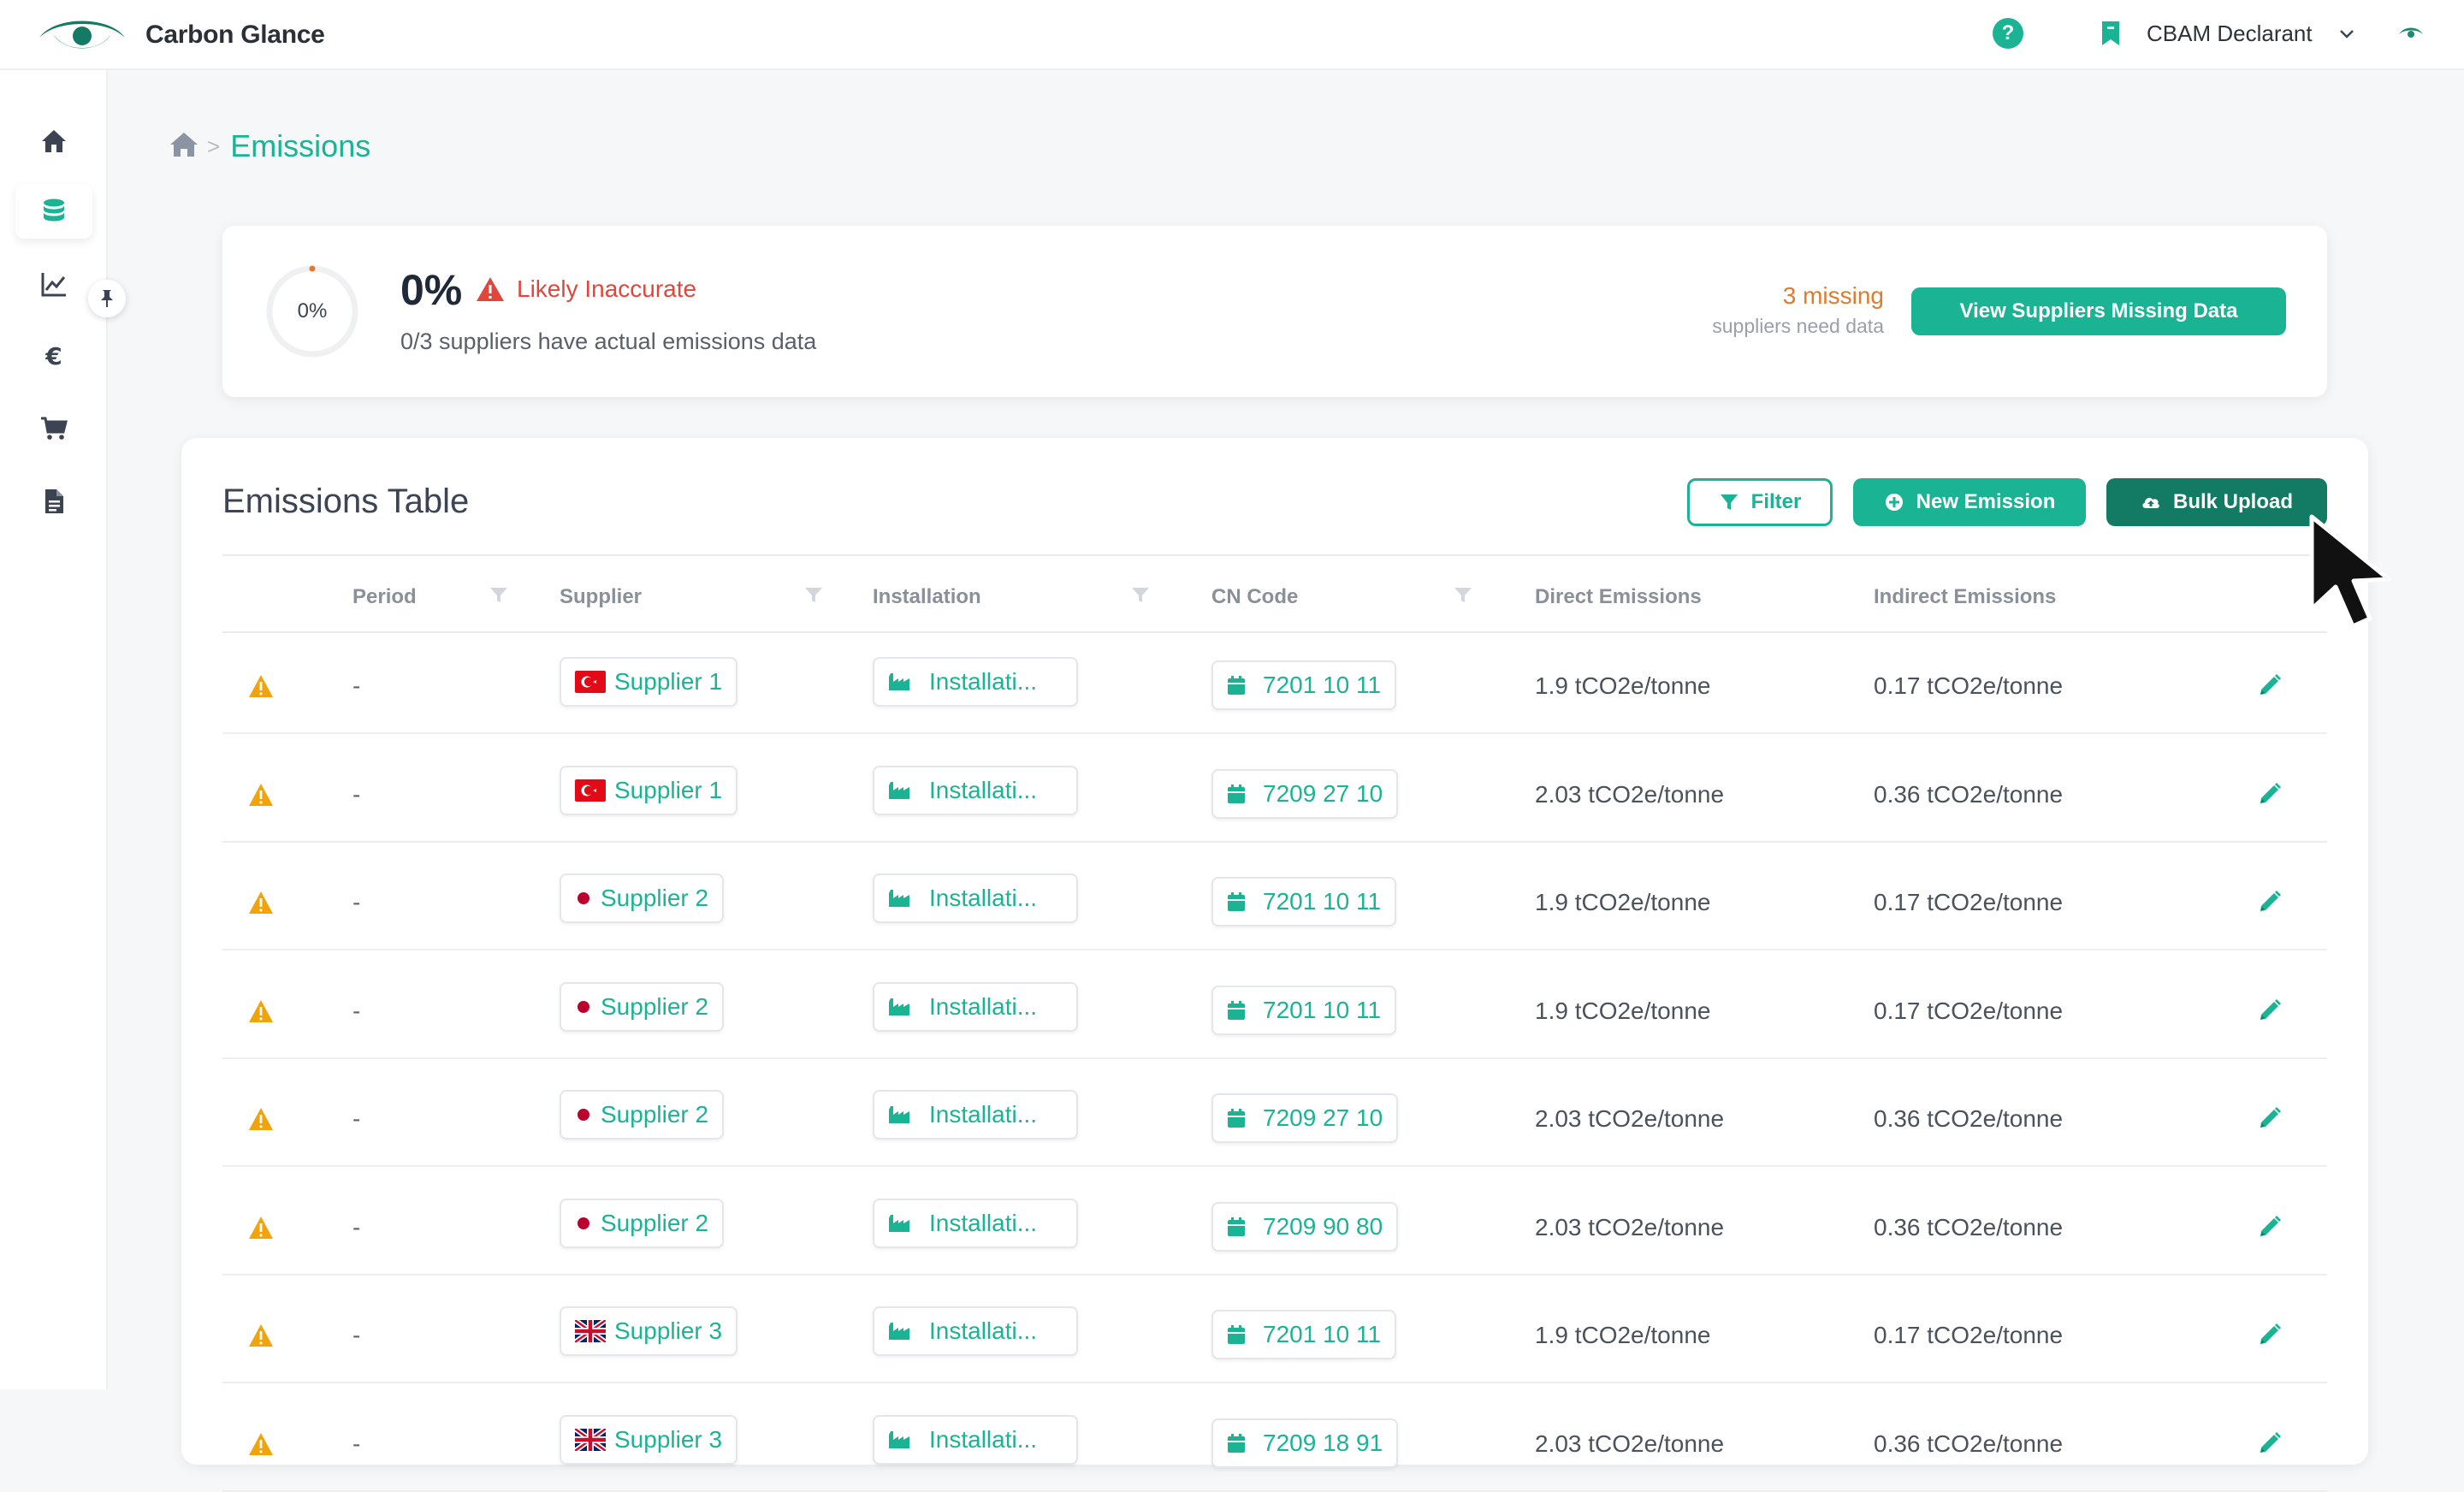 The image size is (2464, 1492). I want to click on cart-icon, so click(54, 428).